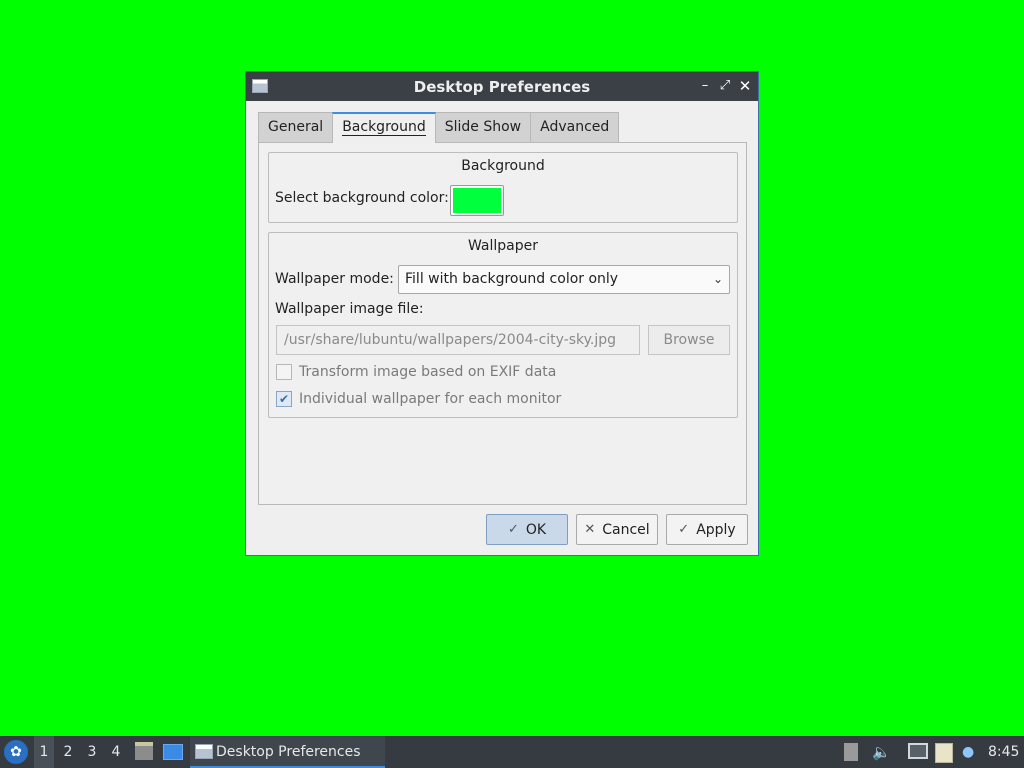 The image size is (1024, 768). I want to click on tab-advanced: Advanced, so click(575, 127).